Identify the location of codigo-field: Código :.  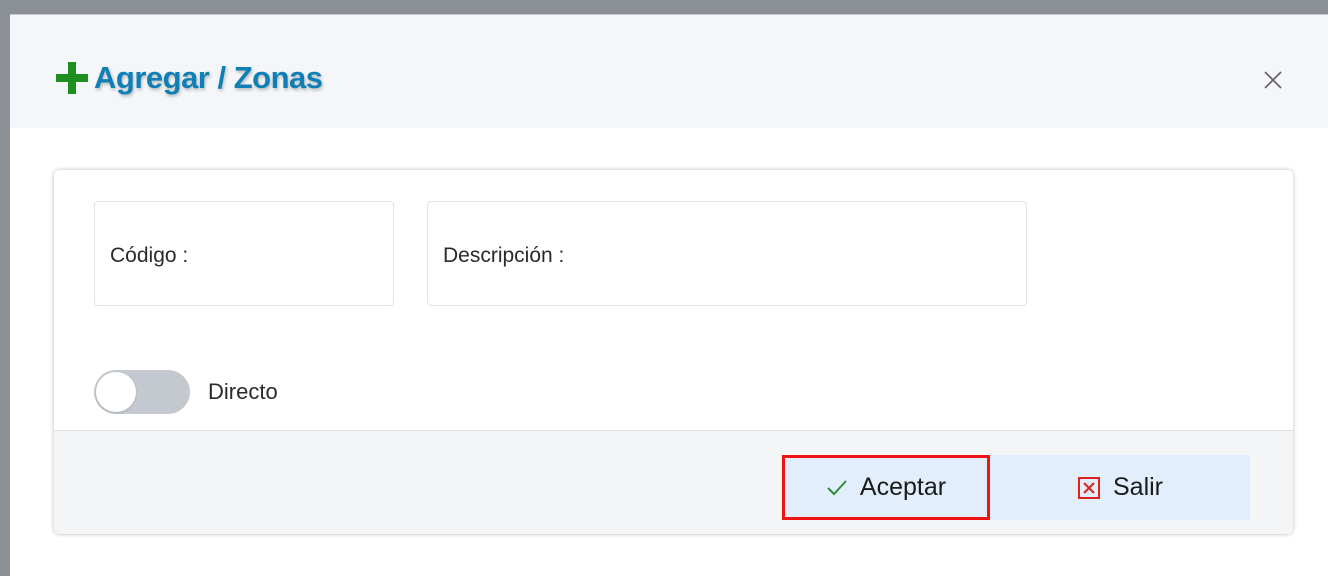
(245, 254).